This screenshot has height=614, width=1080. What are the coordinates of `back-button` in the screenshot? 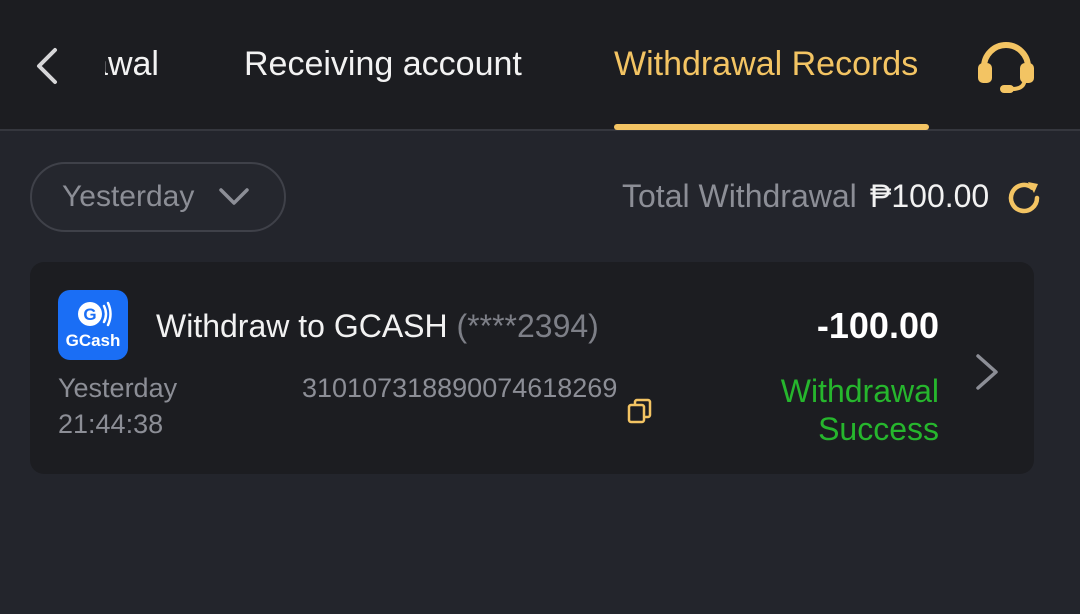 It's located at (46, 66).